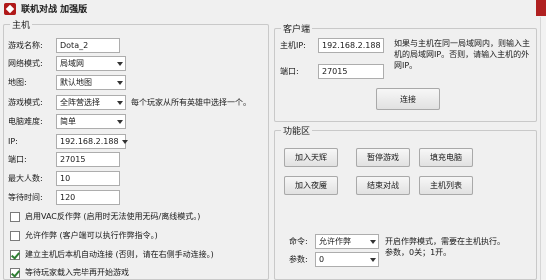 The height and width of the screenshot is (280, 546). I want to click on auto-connect-label: 建立主机后本机自动连接 (否则，请在右侧手动连接。), so click(119, 254).